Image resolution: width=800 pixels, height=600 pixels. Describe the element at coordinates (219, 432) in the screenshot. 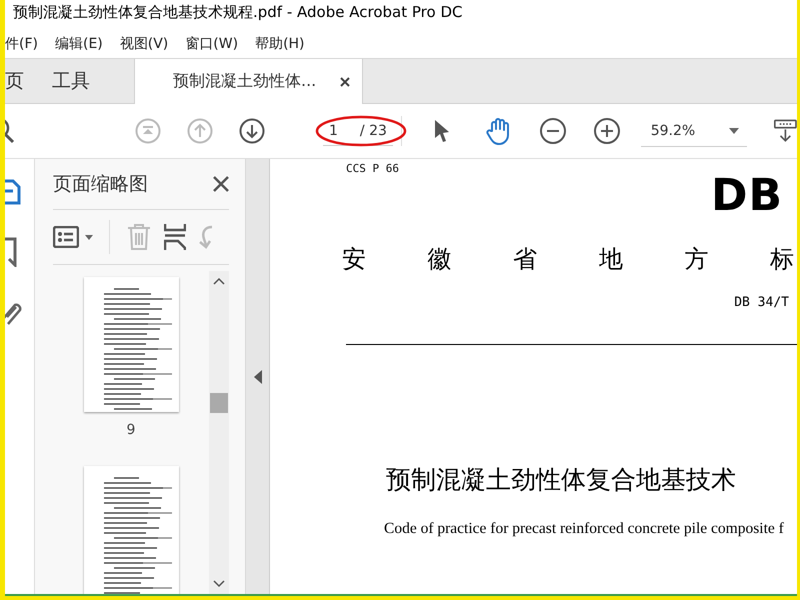

I see `scrollbar` at that location.